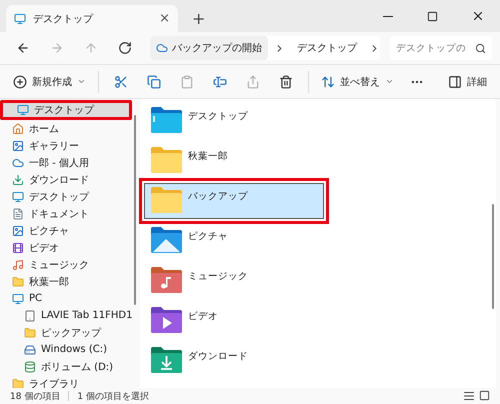 The width and height of the screenshot is (500, 404). Describe the element at coordinates (467, 81) in the screenshot. I see `details-button: 詳細` at that location.